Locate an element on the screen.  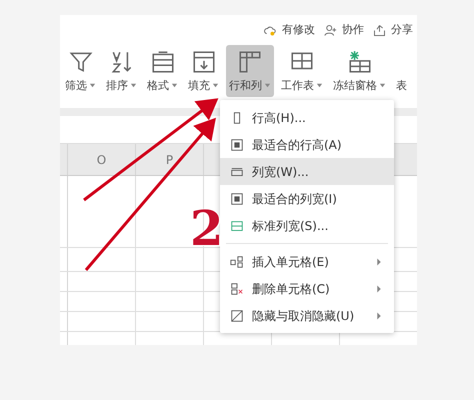
column-header: O is located at coordinates (102, 159).